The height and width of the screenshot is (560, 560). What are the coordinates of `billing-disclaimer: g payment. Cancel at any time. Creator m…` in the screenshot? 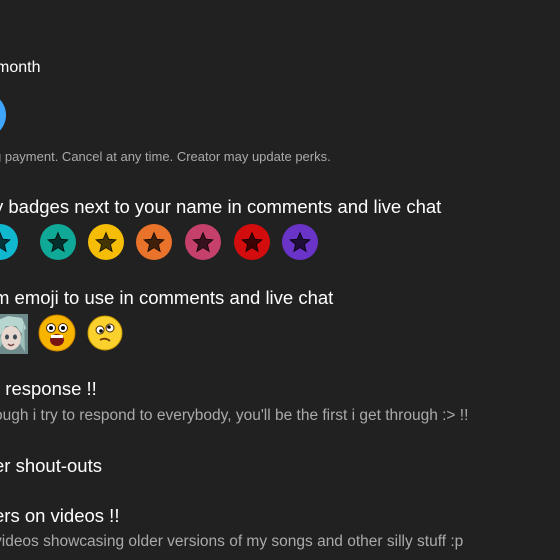 It's located at (165, 156).